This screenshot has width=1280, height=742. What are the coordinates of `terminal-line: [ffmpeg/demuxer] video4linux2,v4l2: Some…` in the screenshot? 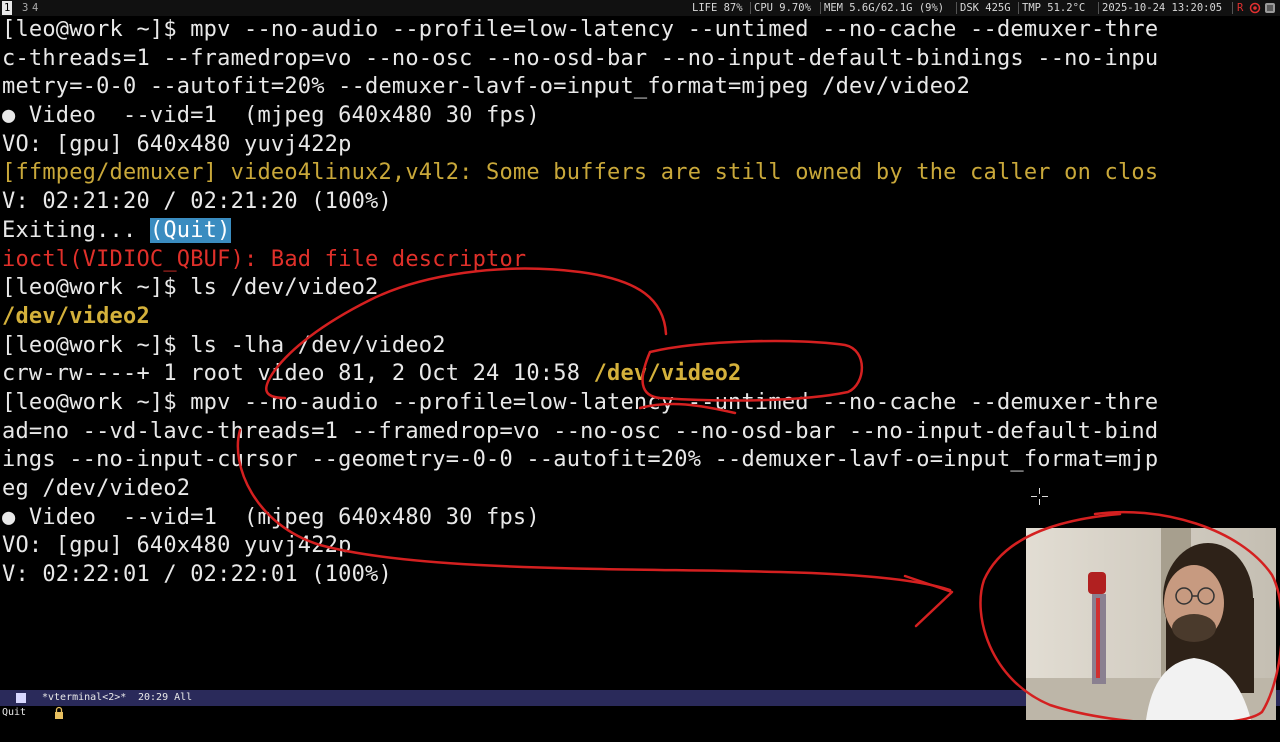 It's located at (641, 173).